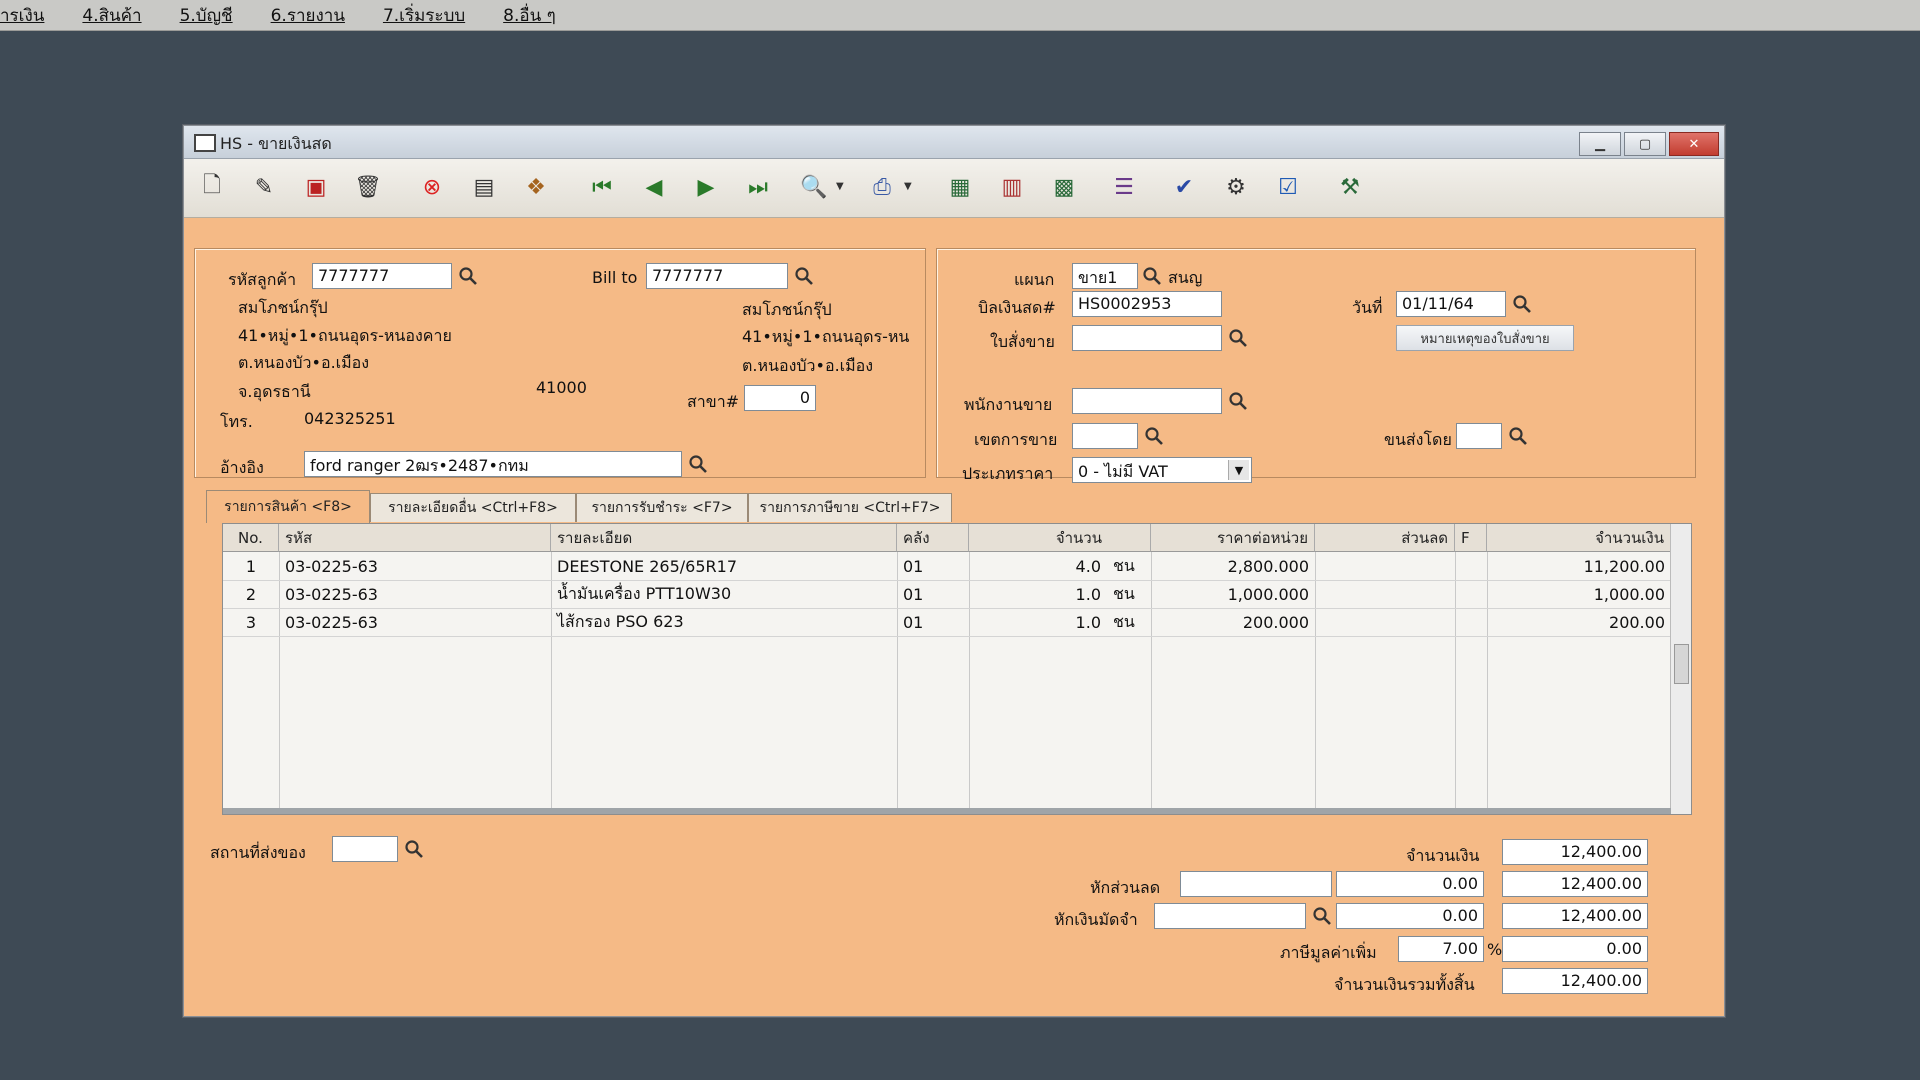  I want to click on sales-order-search-icon, so click(1238, 338).